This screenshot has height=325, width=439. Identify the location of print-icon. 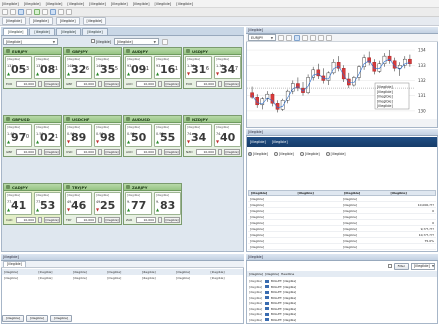
(29, 12).